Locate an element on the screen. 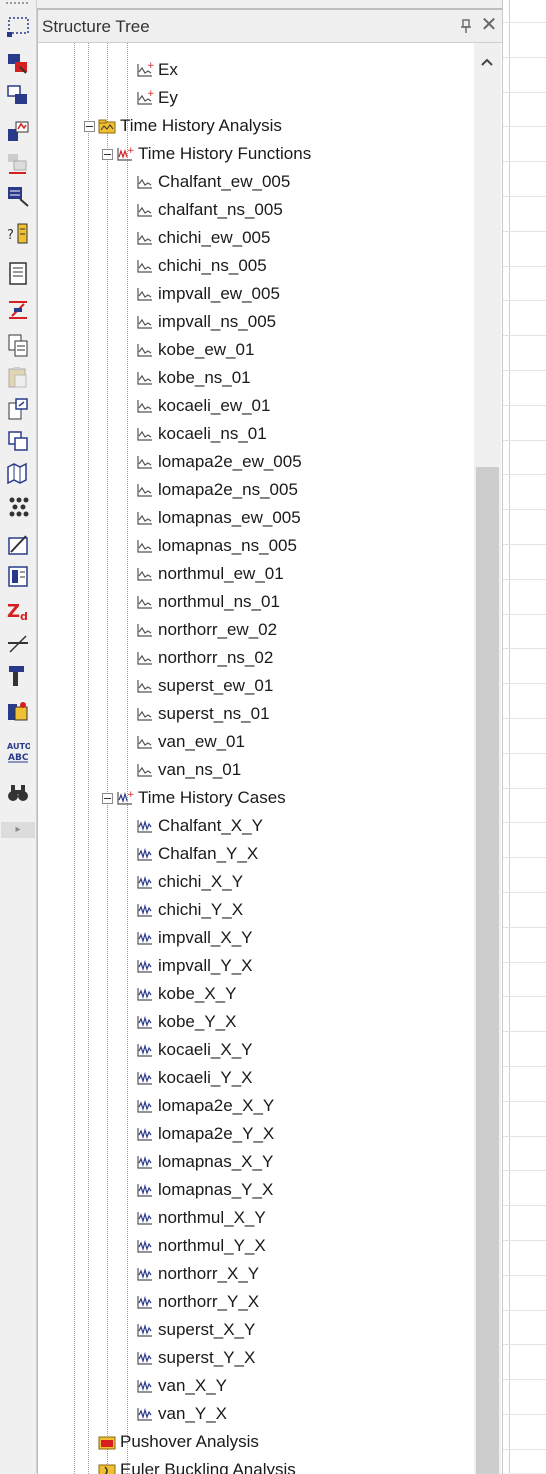  tree-item: lomapnas_ew_005 is located at coordinates (218, 518).